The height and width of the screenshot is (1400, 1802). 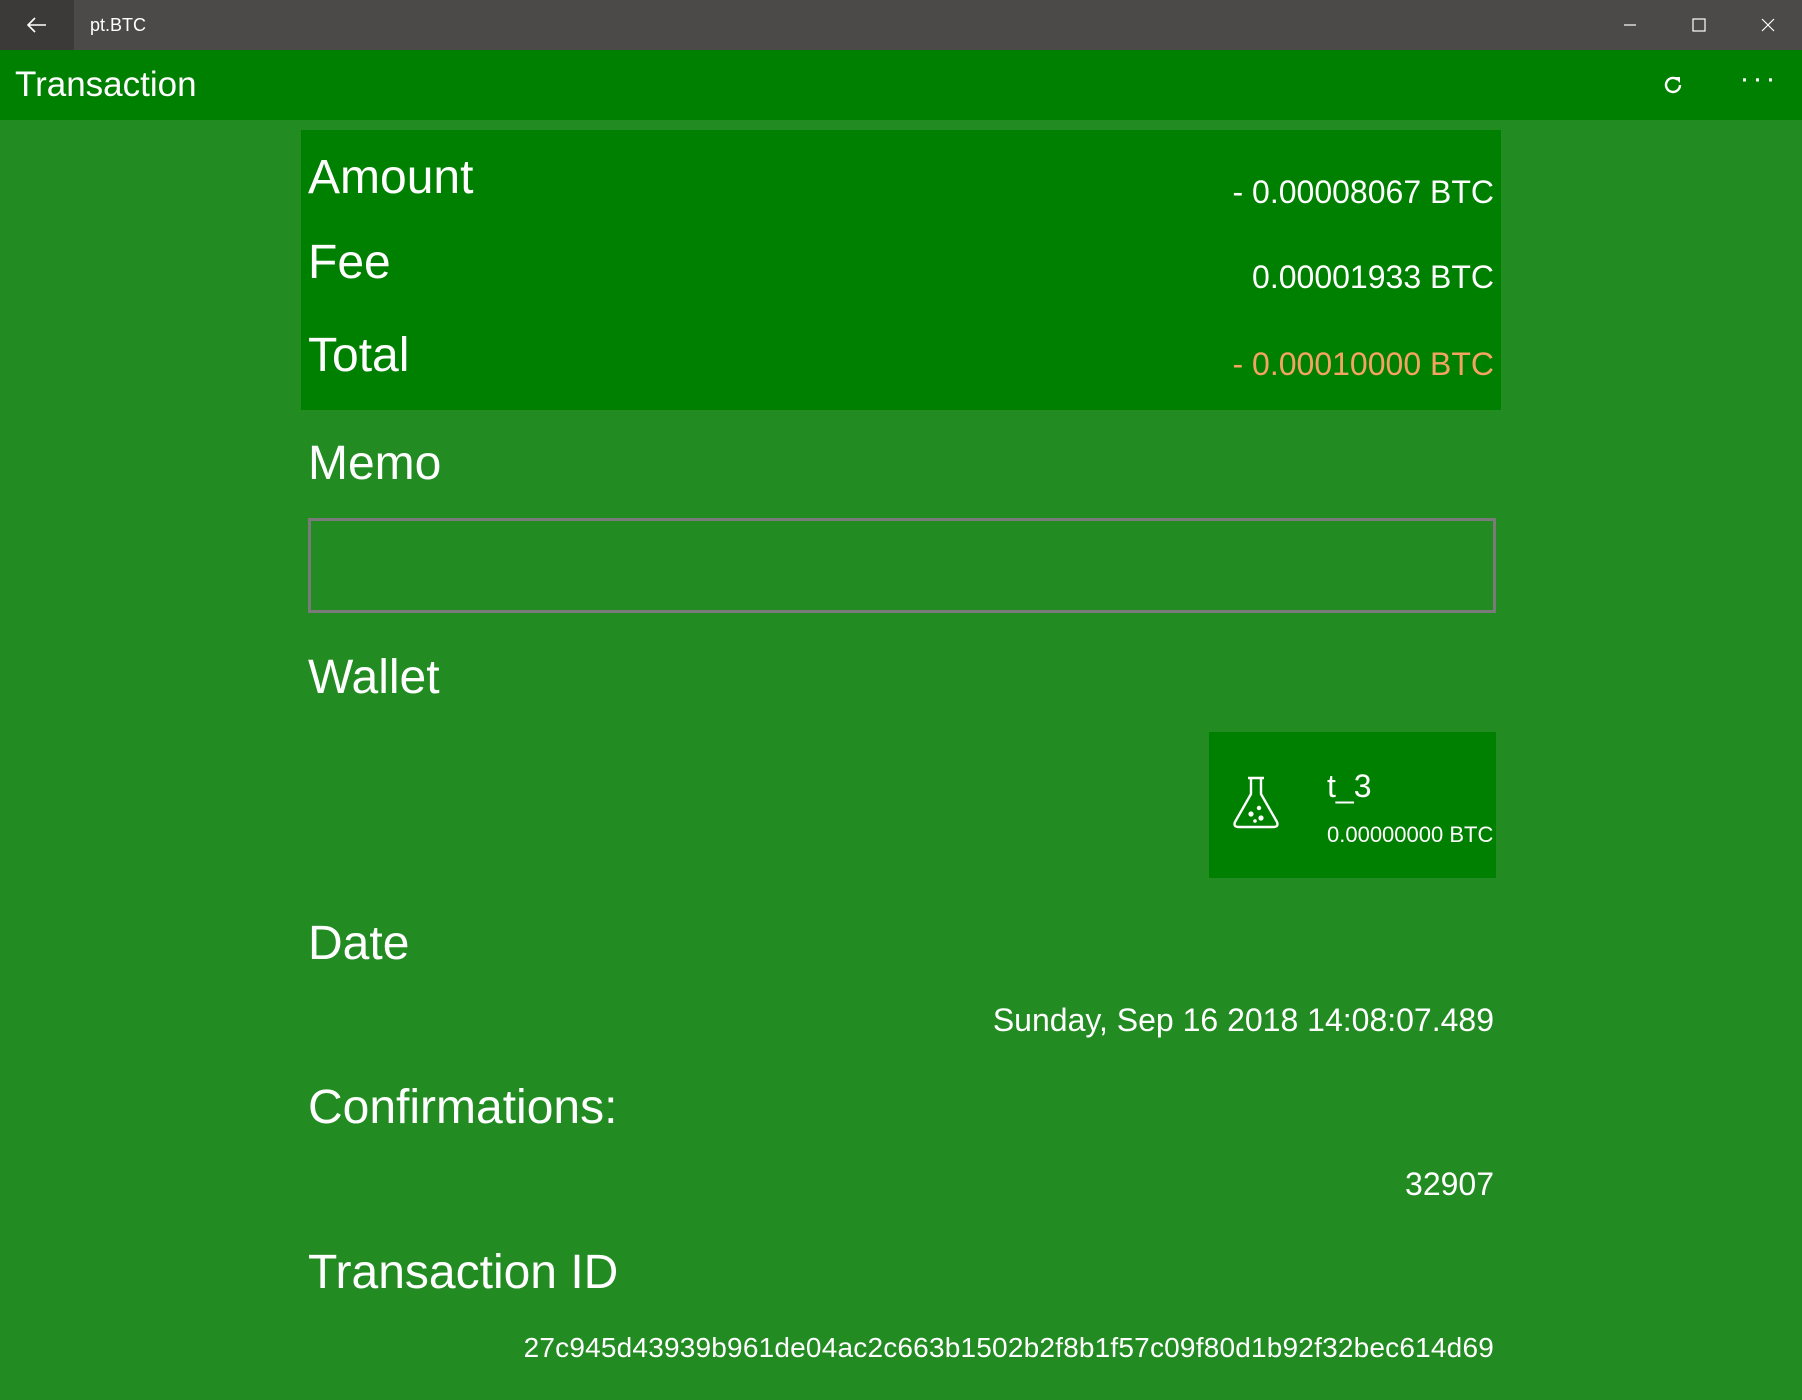 I want to click on window-controls, so click(x=1698, y=25).